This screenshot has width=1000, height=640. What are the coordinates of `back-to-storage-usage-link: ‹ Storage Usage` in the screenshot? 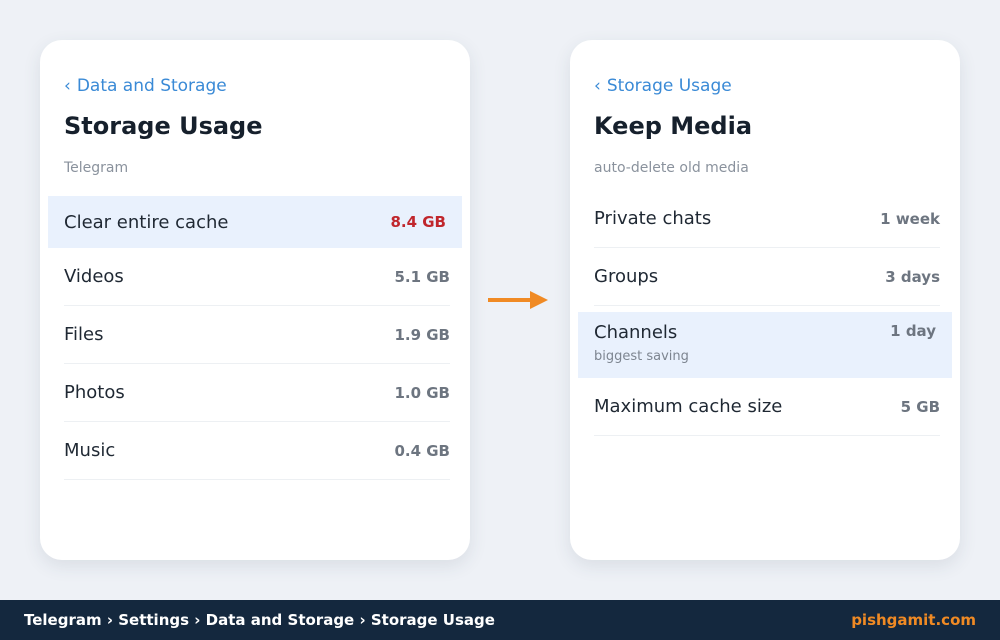 It's located at (663, 86).